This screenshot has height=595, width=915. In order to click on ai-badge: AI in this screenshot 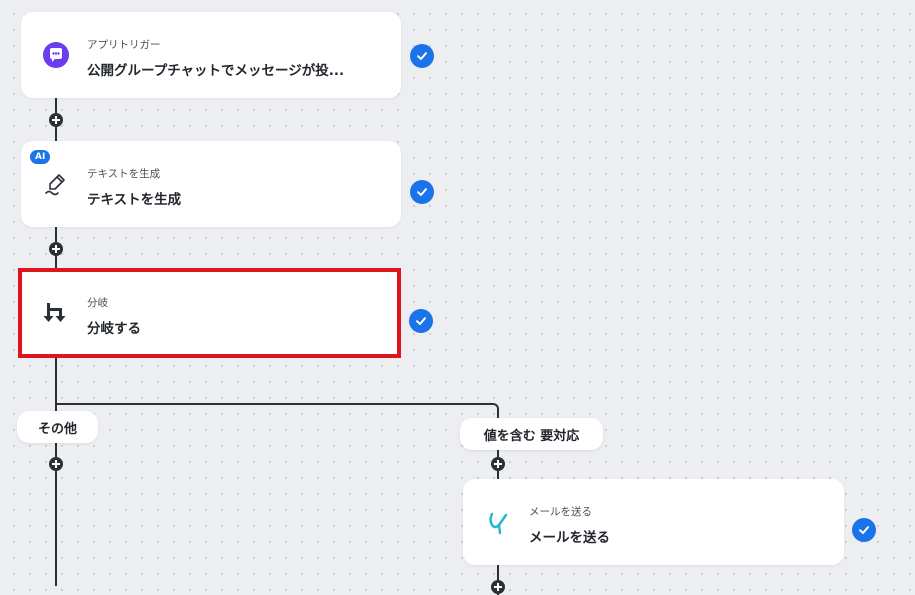, I will do `click(40, 157)`.